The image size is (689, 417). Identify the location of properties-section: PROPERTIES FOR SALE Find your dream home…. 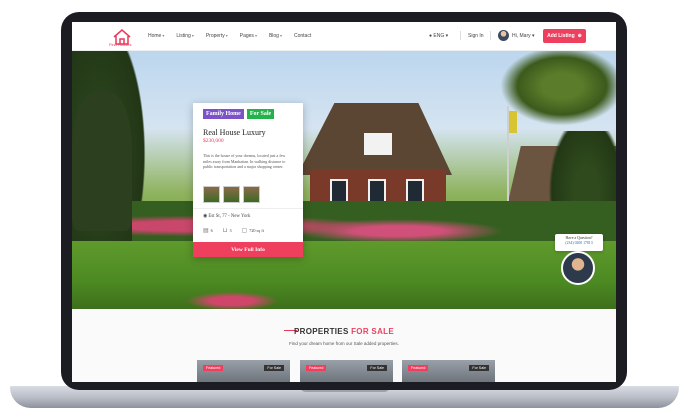
(344, 345).